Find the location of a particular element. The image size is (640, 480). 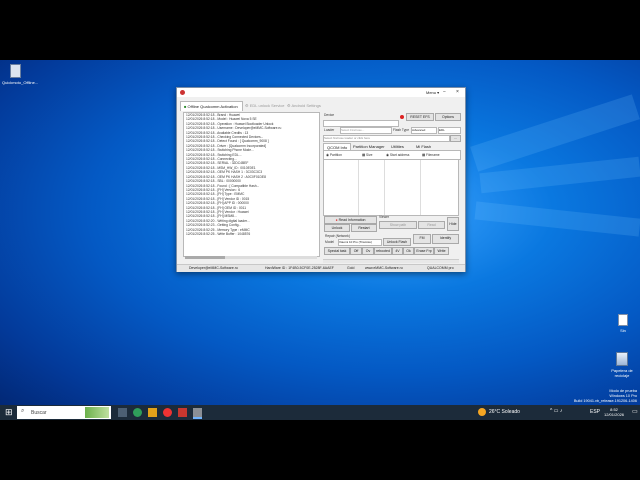

desktop-icon-label: Papelera de reciclaje is located at coordinates (622, 373).